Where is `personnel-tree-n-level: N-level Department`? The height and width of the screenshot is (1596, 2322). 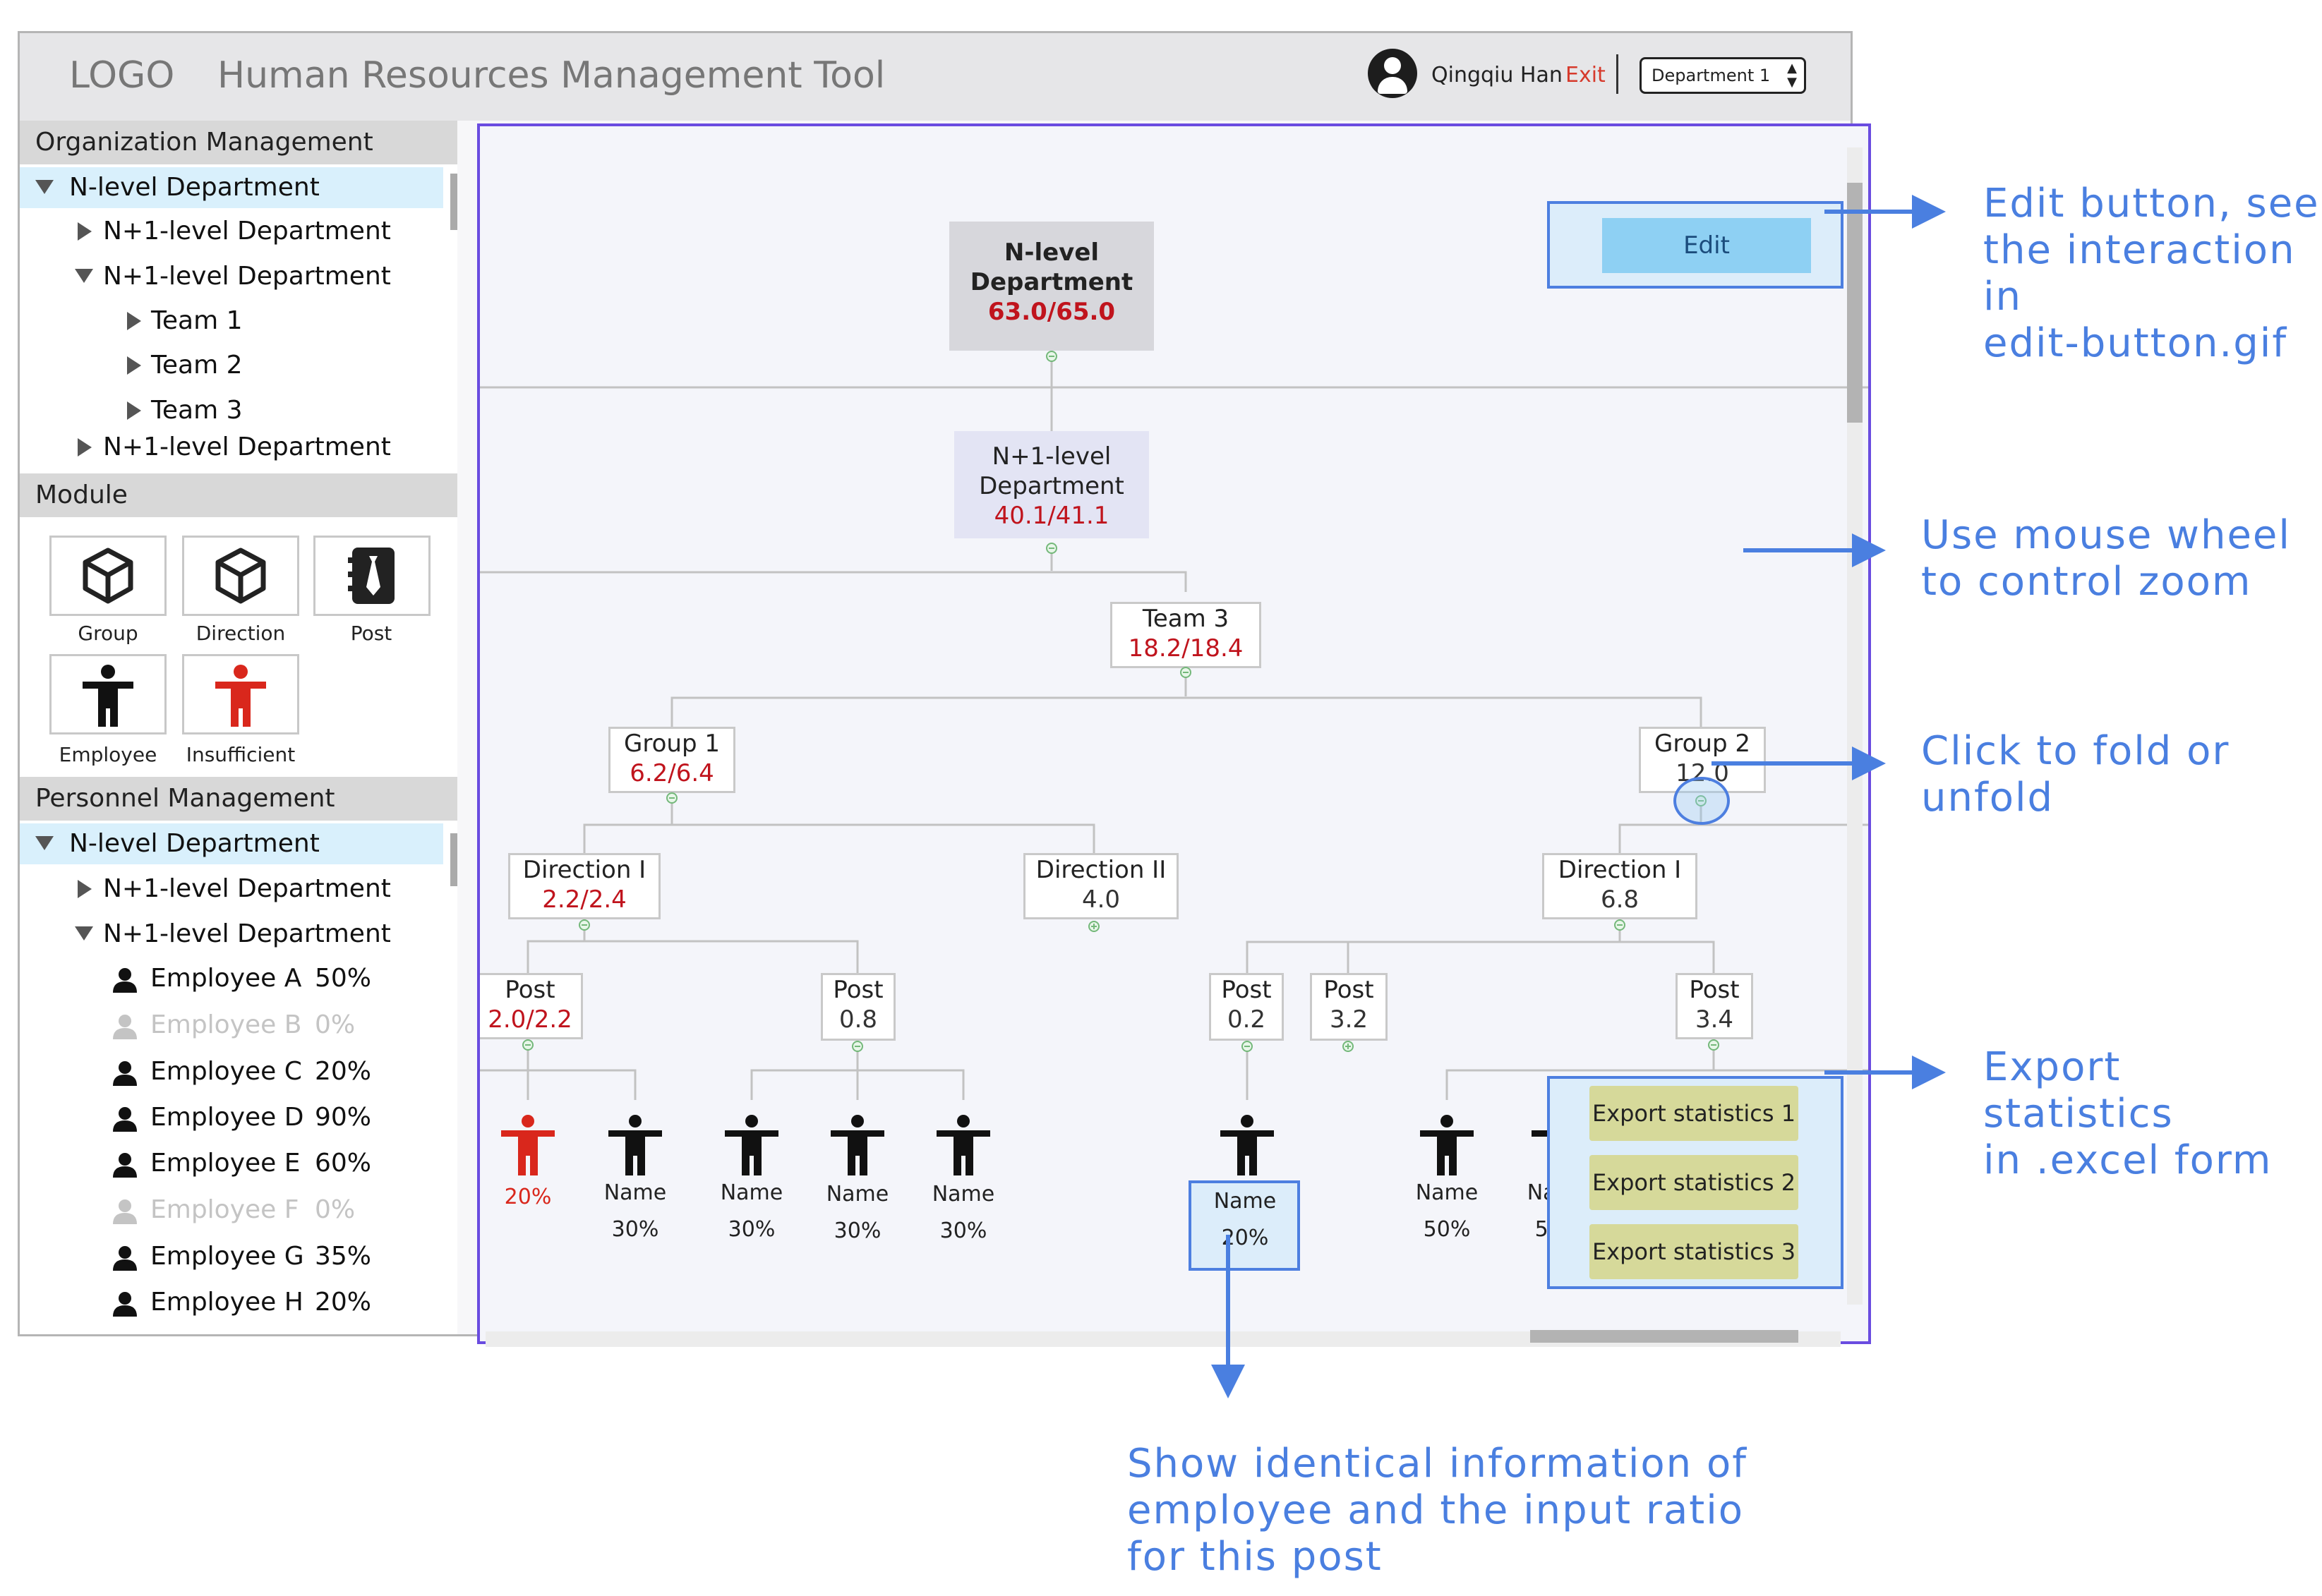
personnel-tree-n-level: N-level Department is located at coordinates (231, 843).